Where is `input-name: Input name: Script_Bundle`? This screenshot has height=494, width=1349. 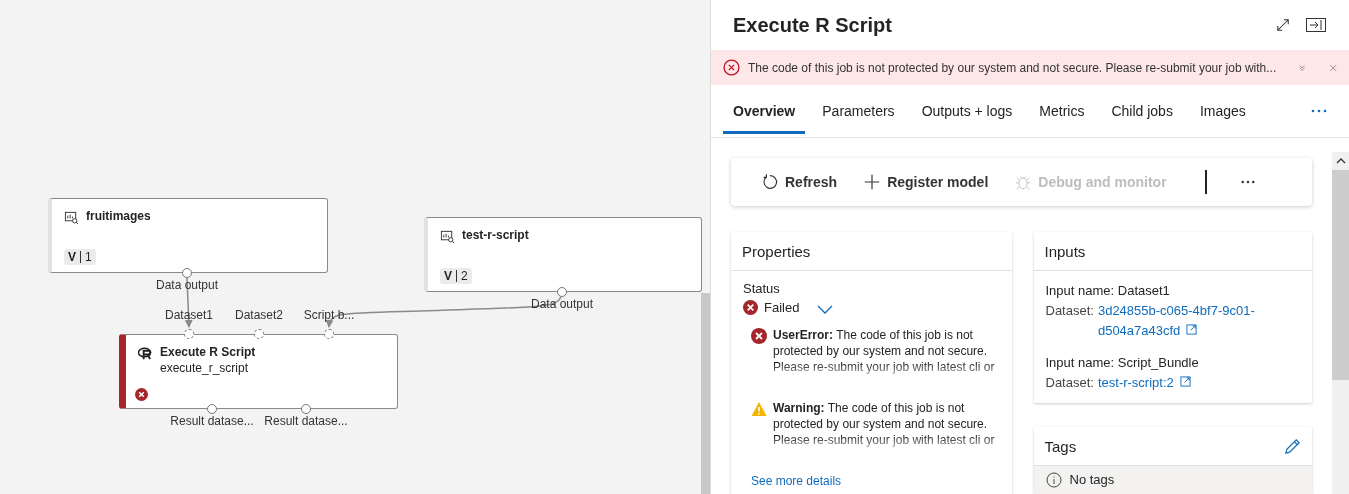 input-name: Input name: Script_Bundle is located at coordinates (1122, 363).